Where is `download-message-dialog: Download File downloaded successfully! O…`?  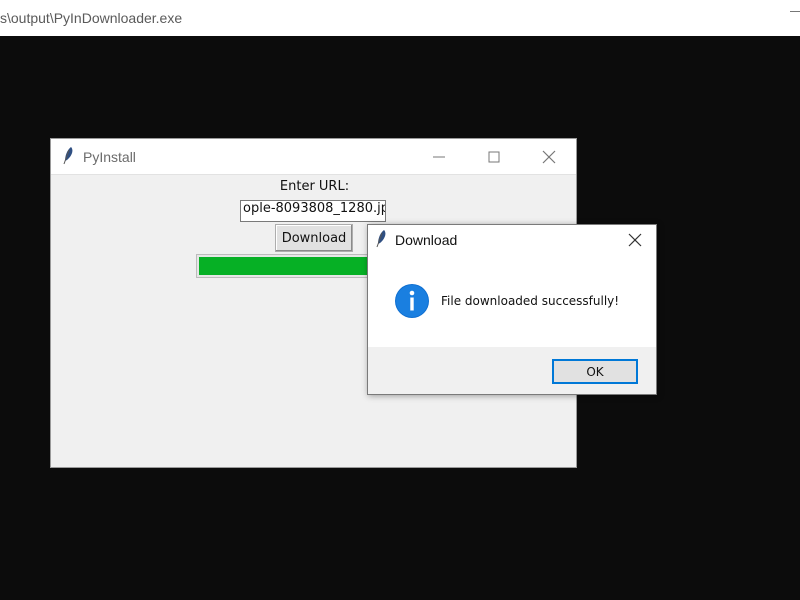 download-message-dialog: Download File downloaded successfully! O… is located at coordinates (512, 309).